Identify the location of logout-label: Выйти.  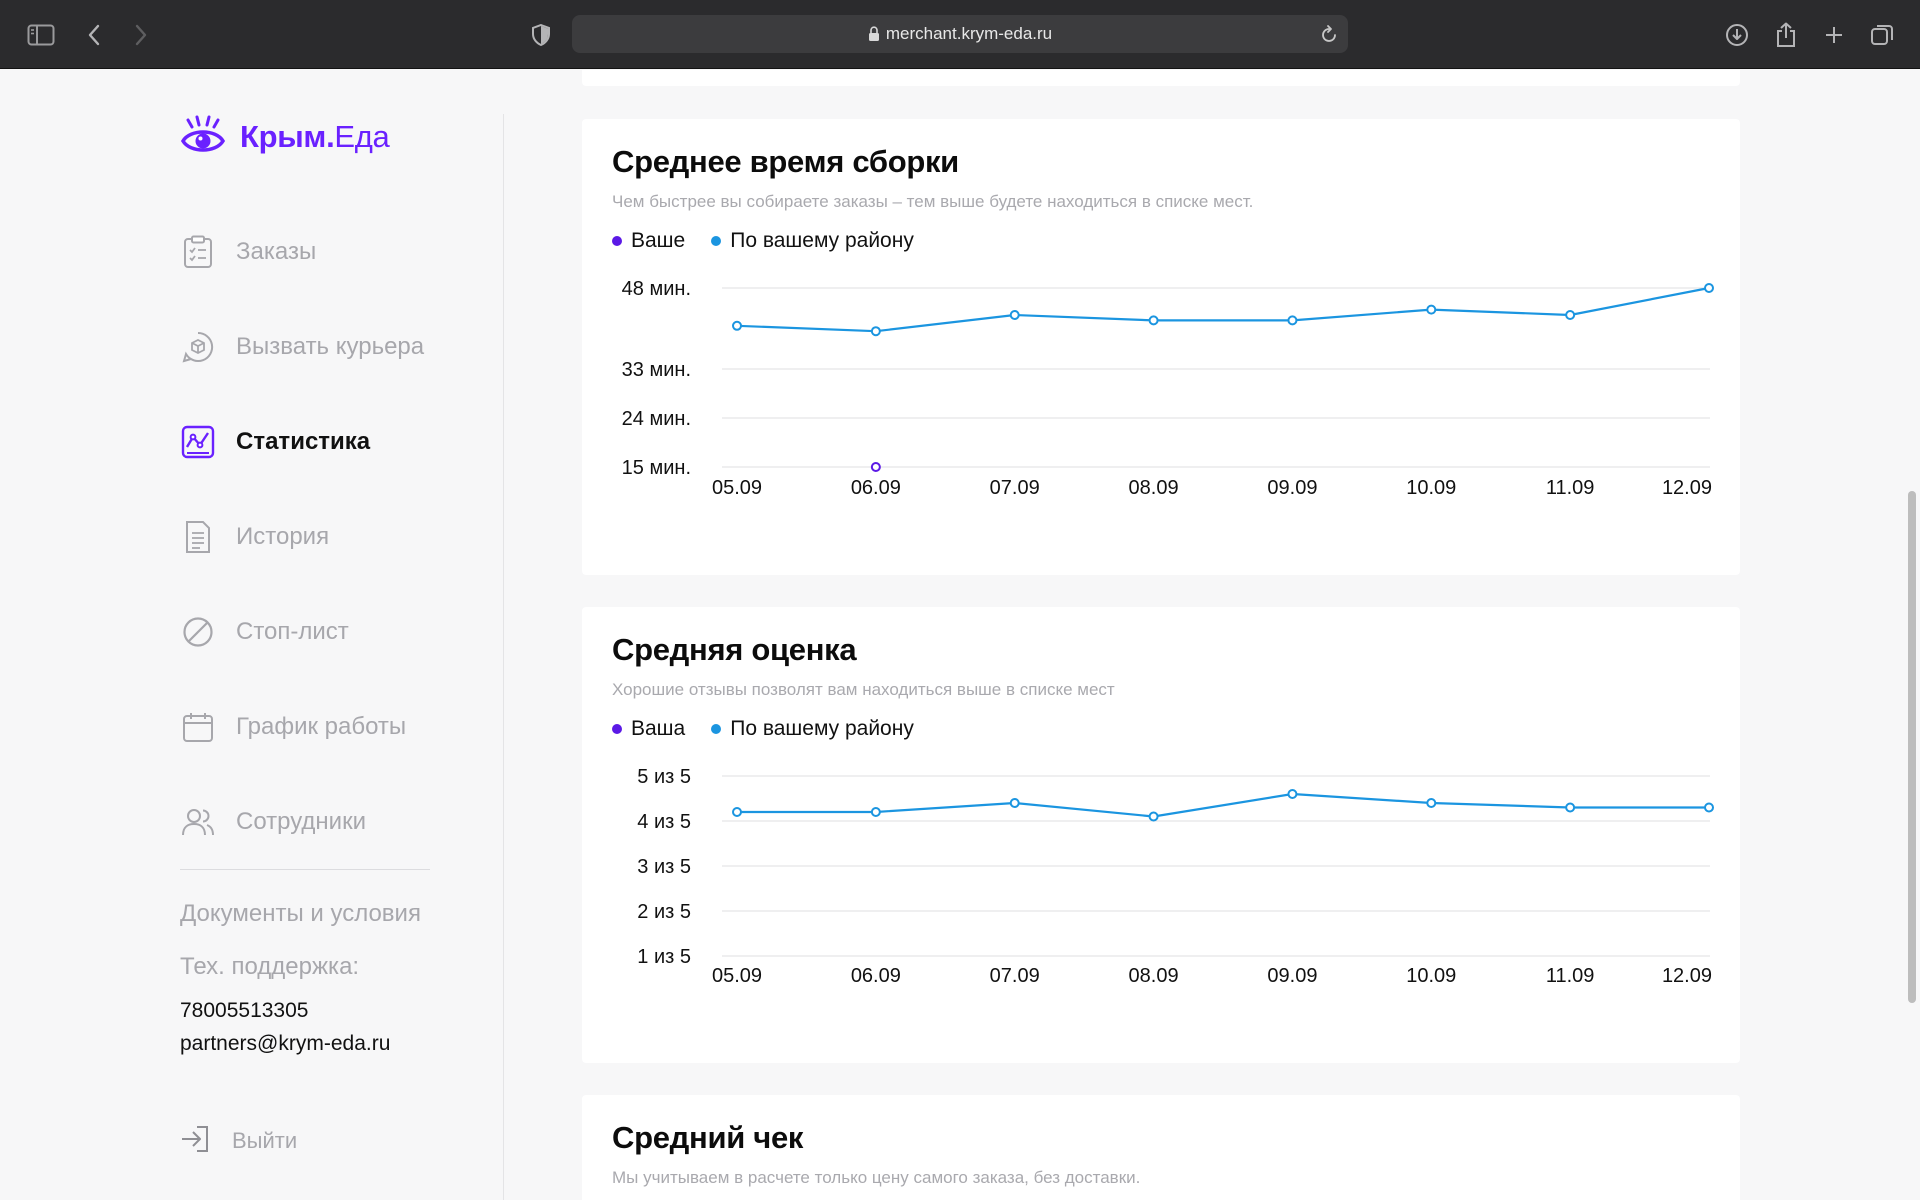
(265, 1140).